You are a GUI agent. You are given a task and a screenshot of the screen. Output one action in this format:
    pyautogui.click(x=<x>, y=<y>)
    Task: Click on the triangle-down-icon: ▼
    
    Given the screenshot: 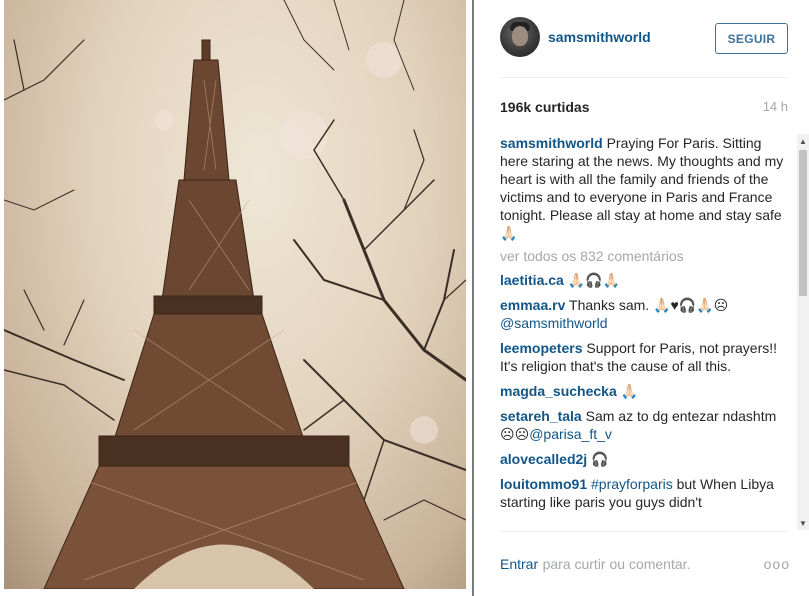 What is the action you would take?
    pyautogui.click(x=803, y=523)
    